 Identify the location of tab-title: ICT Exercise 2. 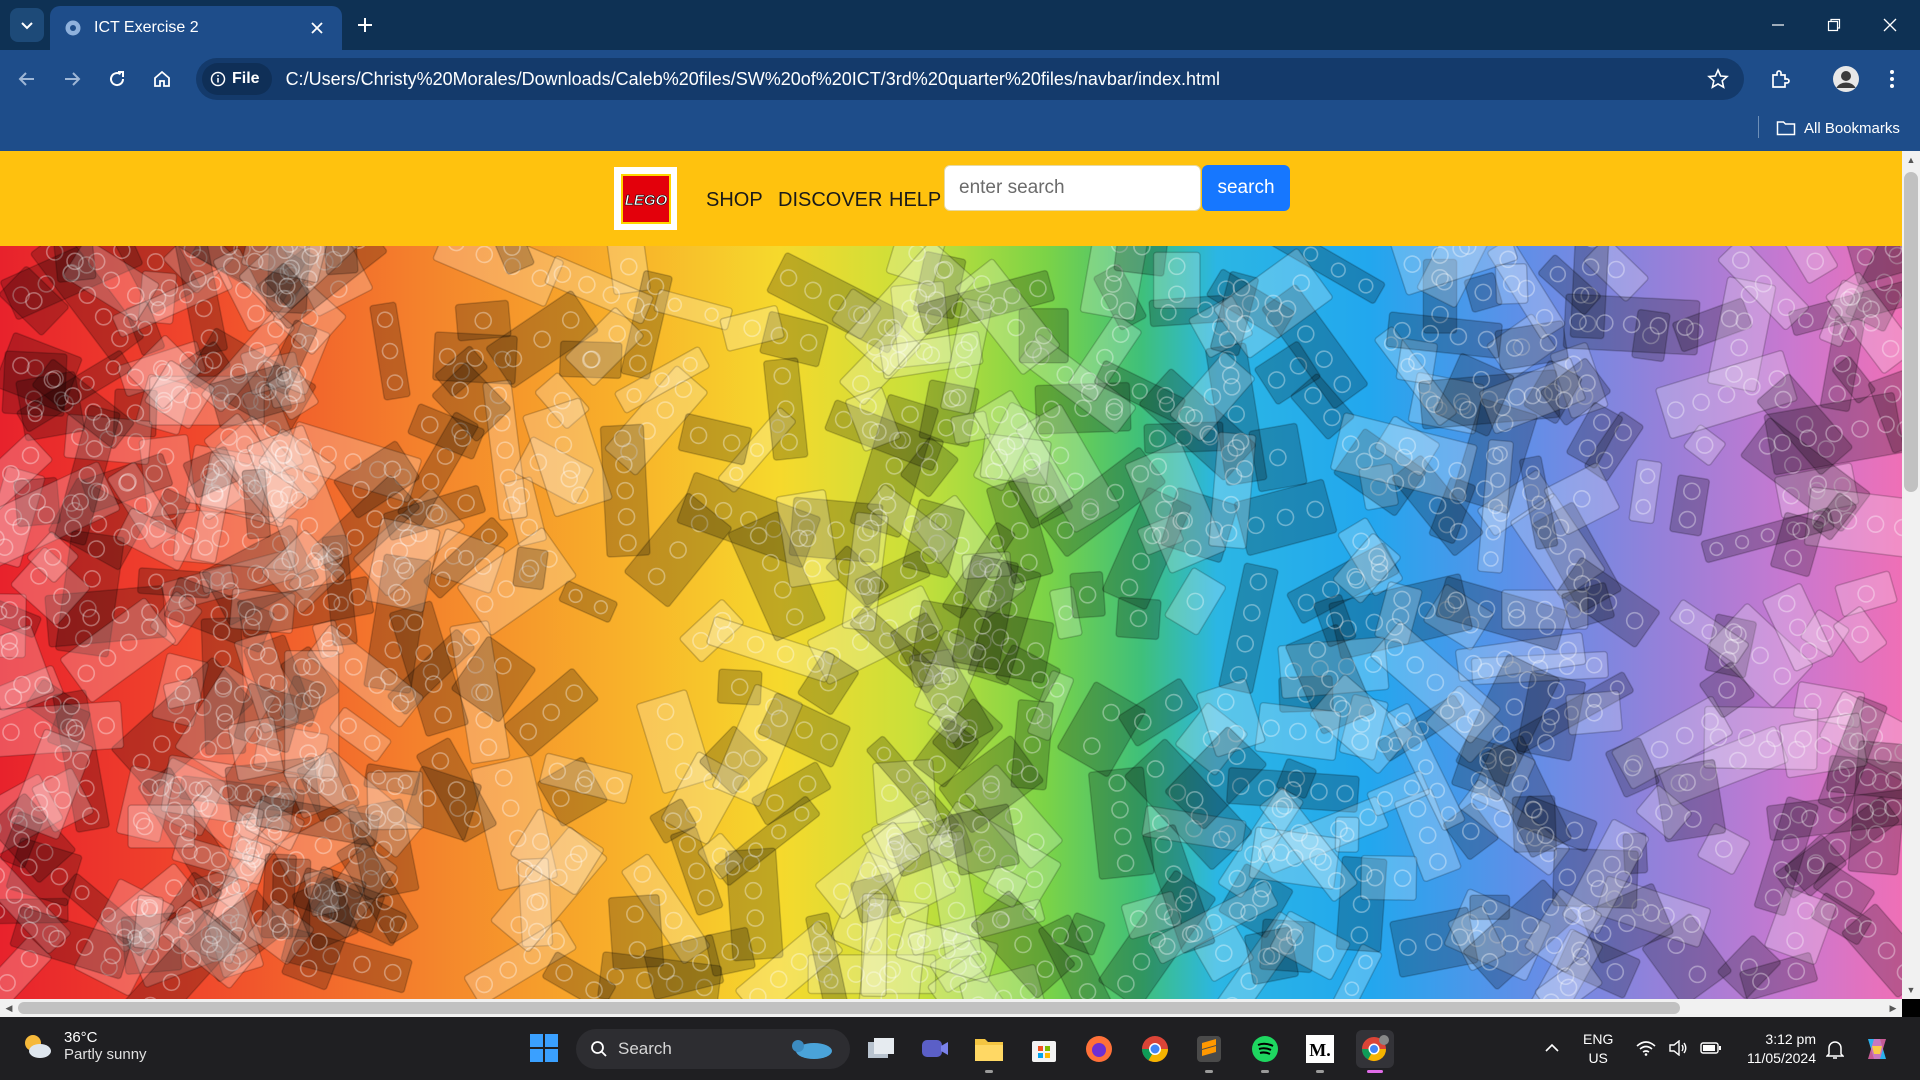
(146, 27).